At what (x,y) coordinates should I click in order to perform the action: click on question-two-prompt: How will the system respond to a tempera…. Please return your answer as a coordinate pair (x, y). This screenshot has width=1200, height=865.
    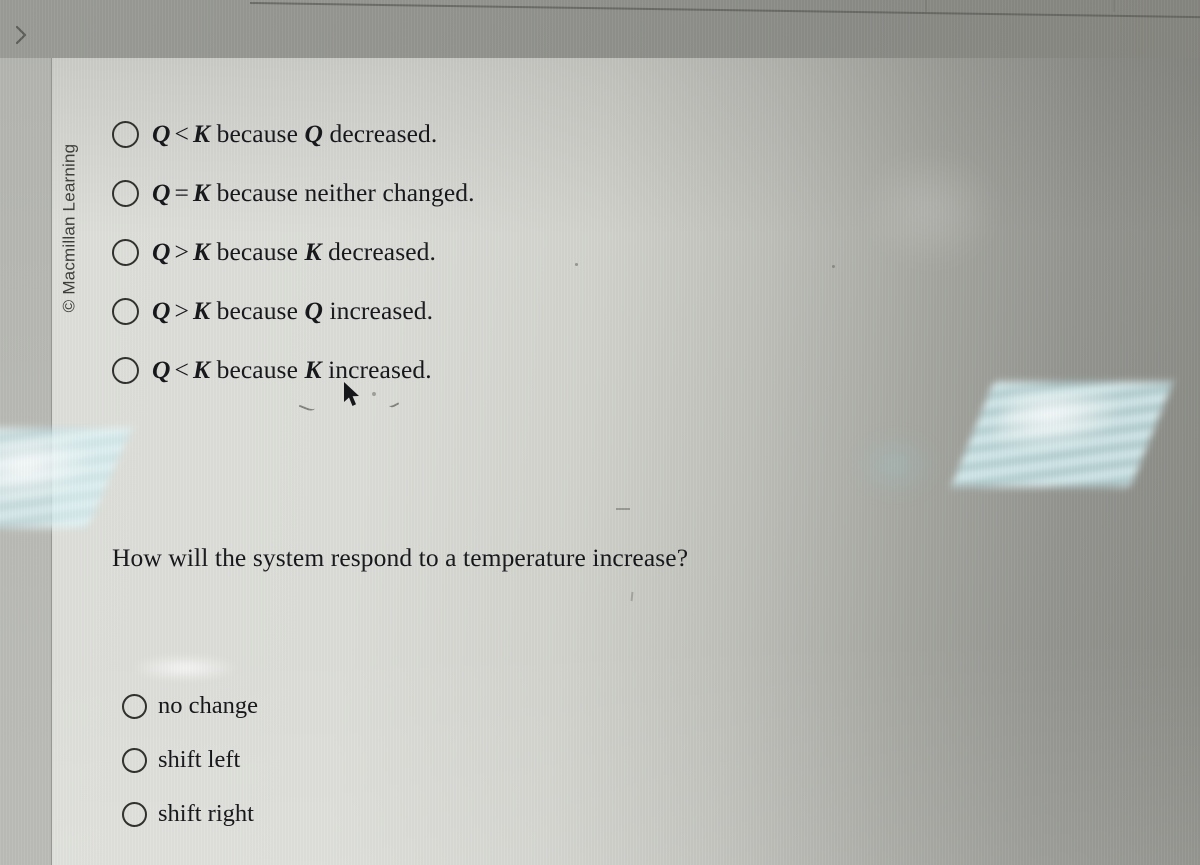
    Looking at the image, I should click on (400, 557).